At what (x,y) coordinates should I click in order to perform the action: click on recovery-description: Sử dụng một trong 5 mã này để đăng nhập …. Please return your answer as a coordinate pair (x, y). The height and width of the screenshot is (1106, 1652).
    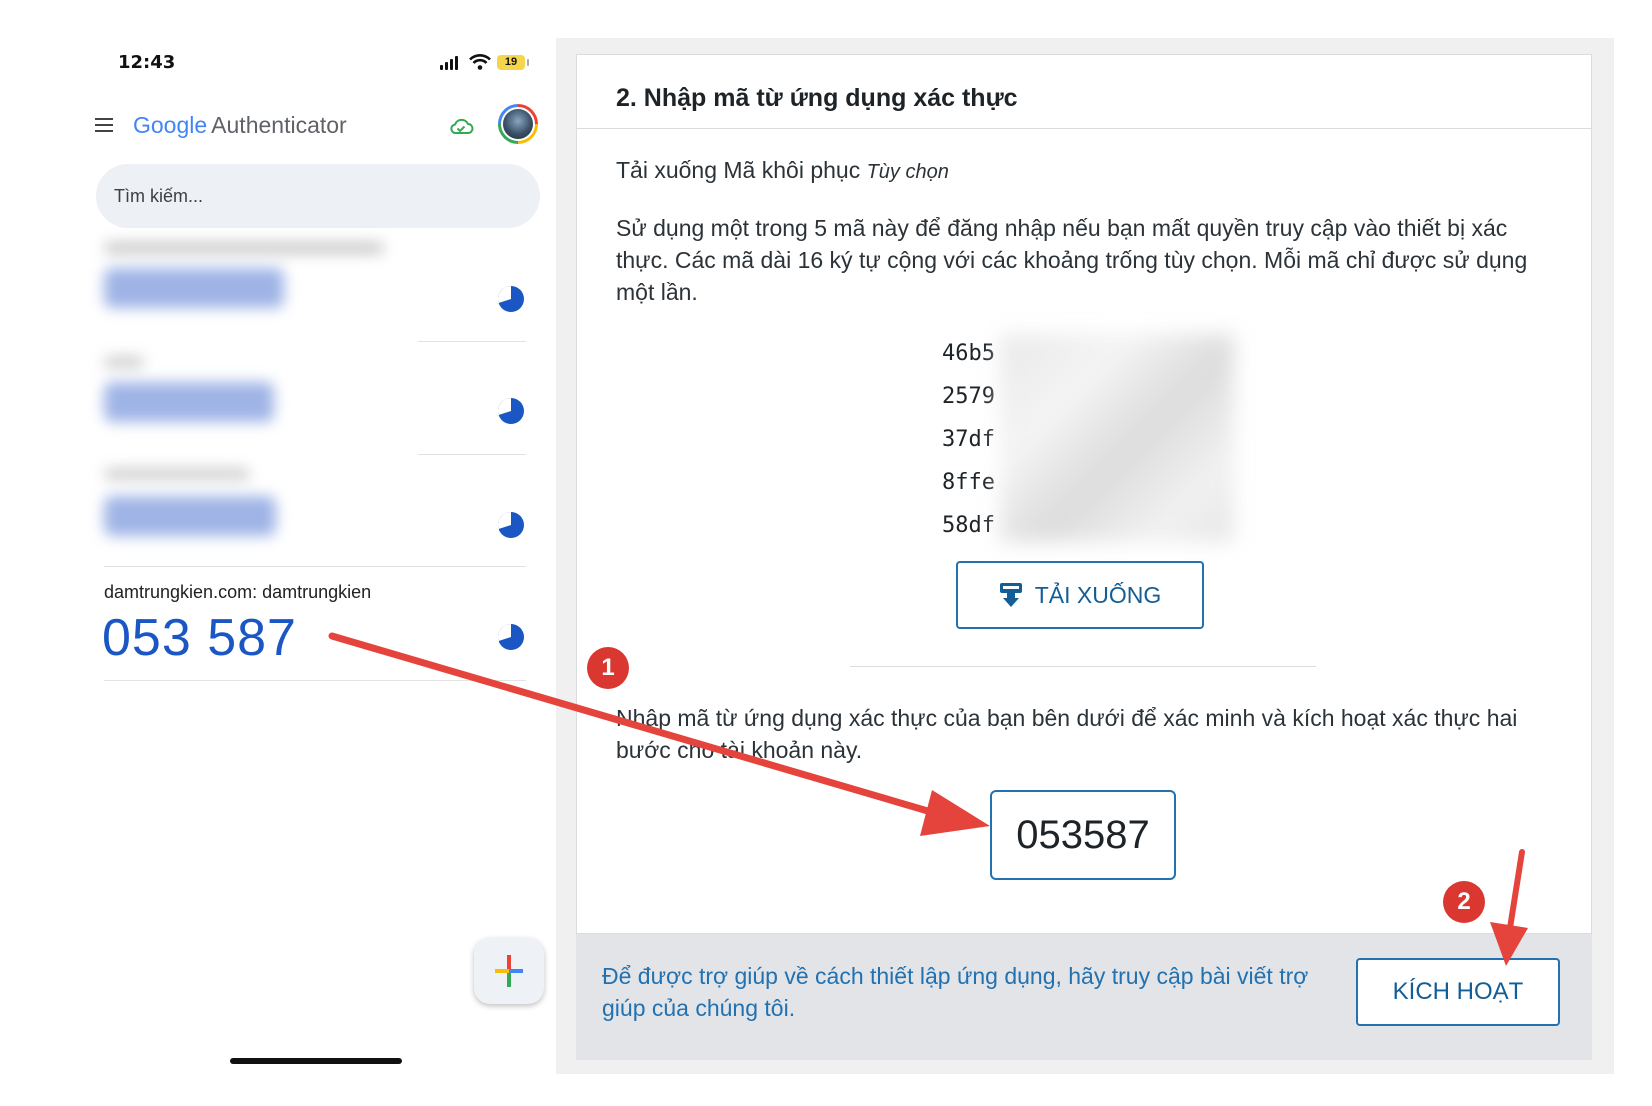
    Looking at the image, I should click on (1072, 260).